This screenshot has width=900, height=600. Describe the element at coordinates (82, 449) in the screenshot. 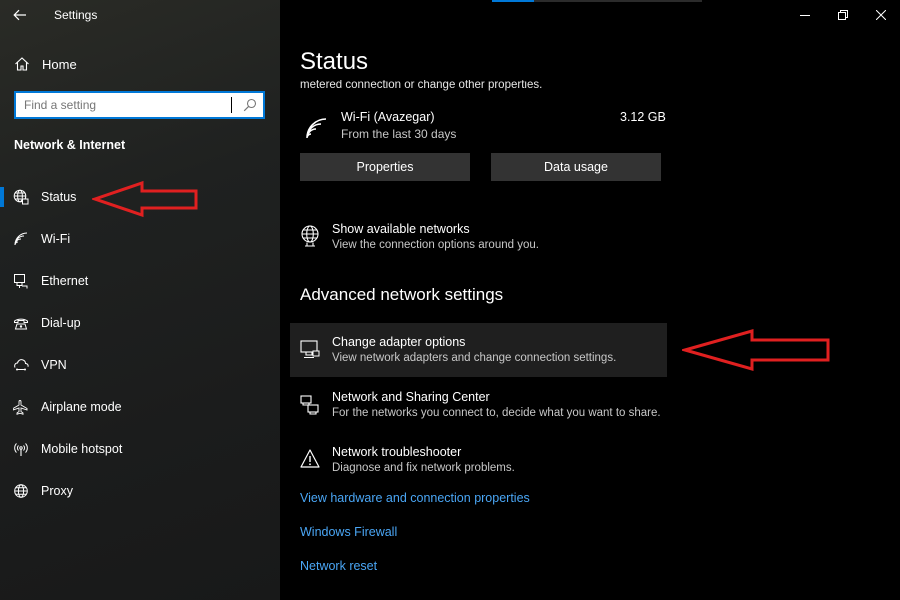

I see `sidebar-item-label: Mobile hotspot` at that location.